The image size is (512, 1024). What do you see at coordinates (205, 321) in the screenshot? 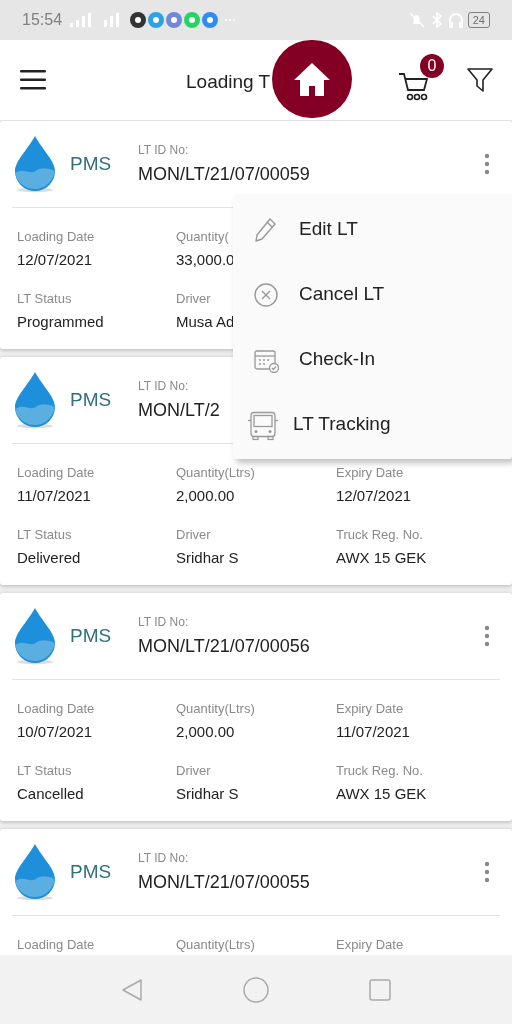
I see `field-value: Musa Ad` at bounding box center [205, 321].